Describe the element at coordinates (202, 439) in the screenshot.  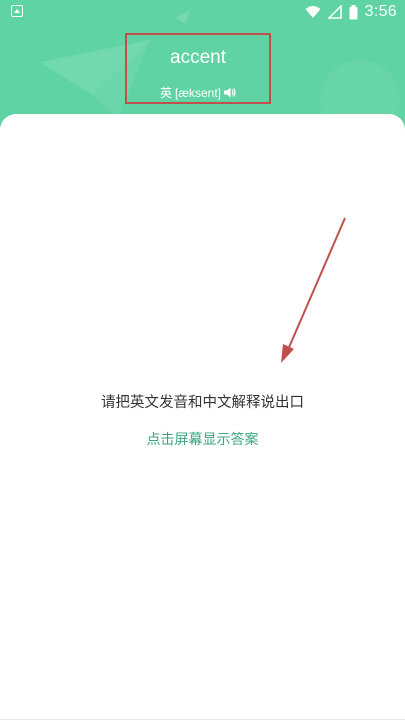
I see `reveal-answer-link: 点击屏幕显示答案` at that location.